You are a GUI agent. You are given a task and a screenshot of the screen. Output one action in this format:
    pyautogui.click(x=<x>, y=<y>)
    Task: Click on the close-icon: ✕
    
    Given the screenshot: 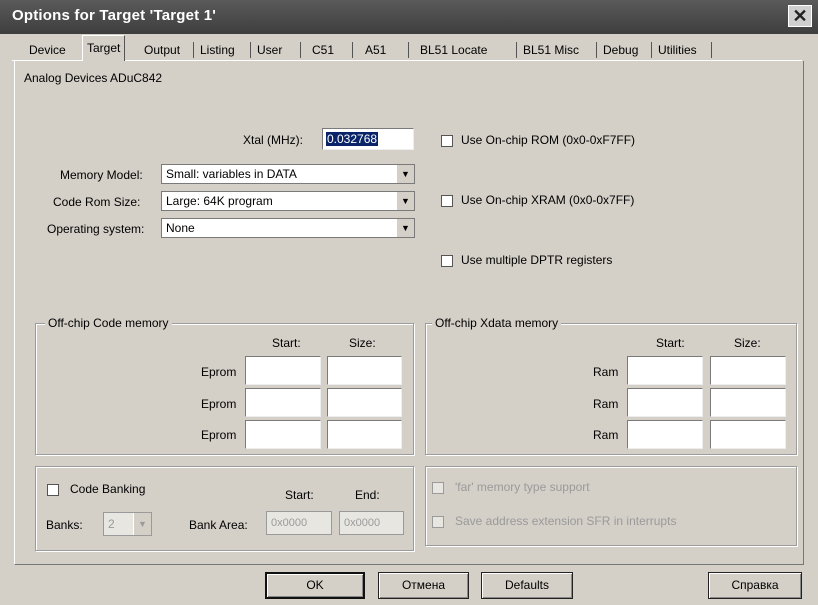 What is the action you would take?
    pyautogui.click(x=800, y=16)
    